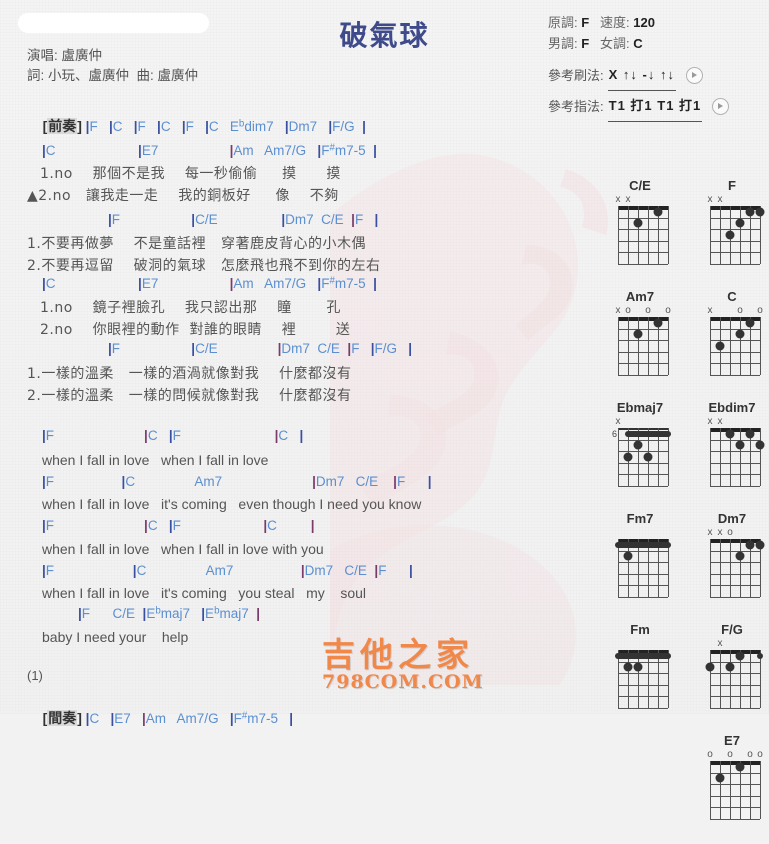  I want to click on verse1-line1-lyric2: ▲2.no 讓我走一走 我的銅板好 像 不夠, so click(183, 196).